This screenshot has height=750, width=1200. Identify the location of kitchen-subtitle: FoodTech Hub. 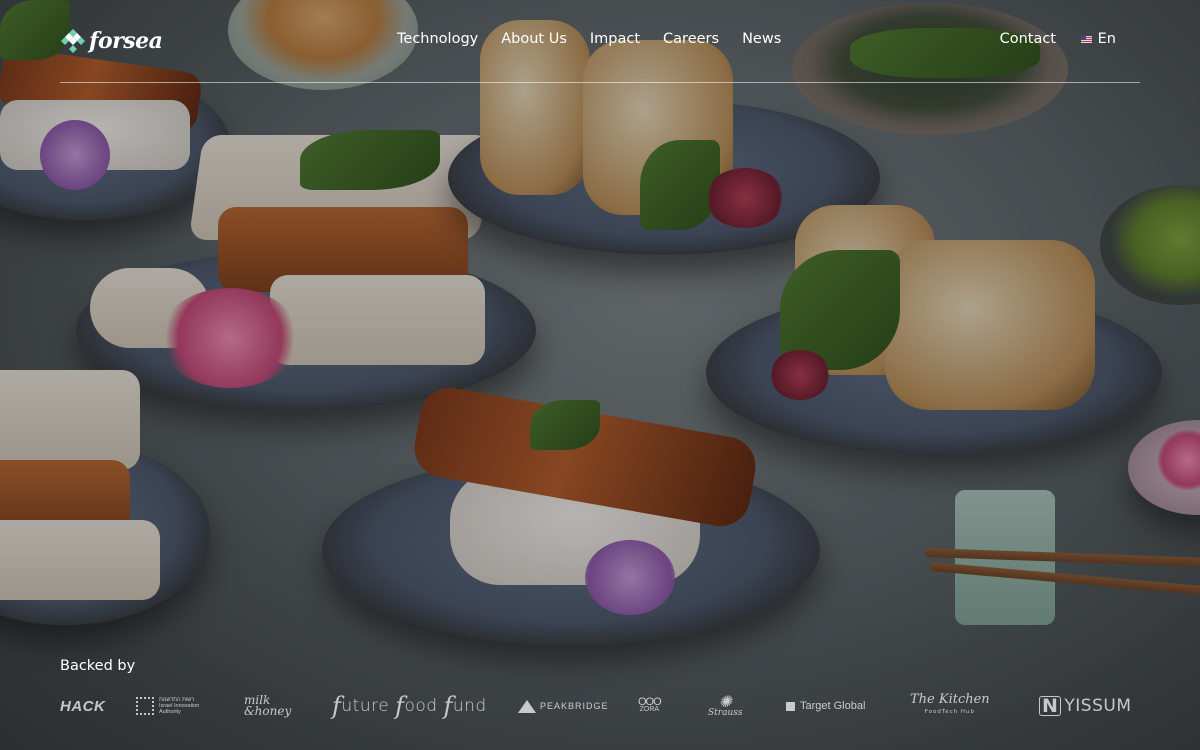
(950, 712).